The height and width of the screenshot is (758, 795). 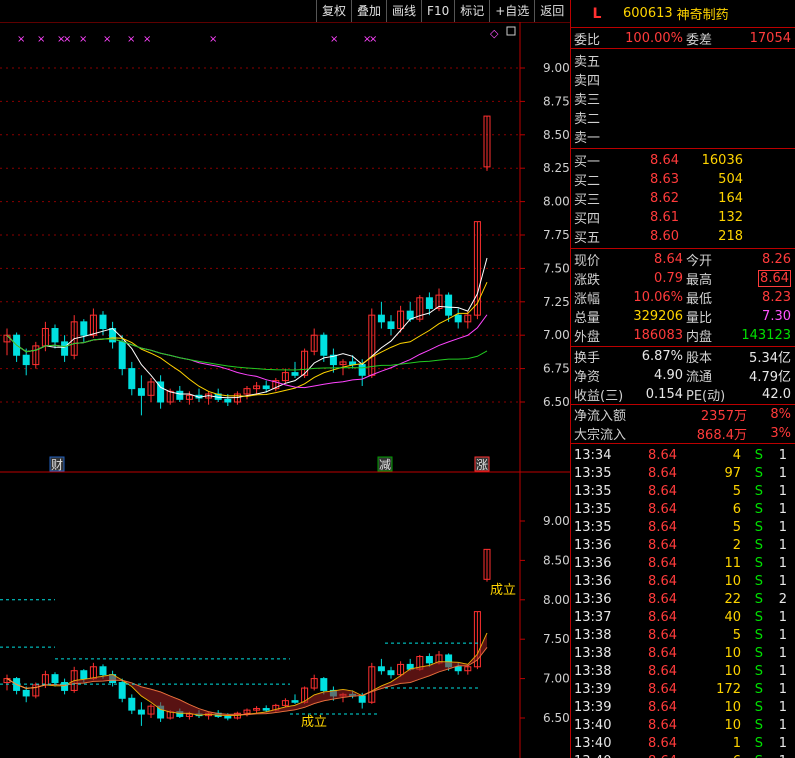 What do you see at coordinates (683, 689) in the screenshot?
I see `tick-row: 13:39 8.64 172 S 1` at bounding box center [683, 689].